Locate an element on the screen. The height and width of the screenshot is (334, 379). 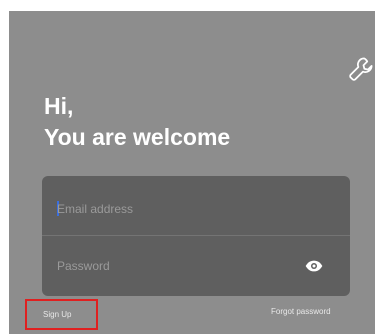
email-field-row is located at coordinates (196, 208).